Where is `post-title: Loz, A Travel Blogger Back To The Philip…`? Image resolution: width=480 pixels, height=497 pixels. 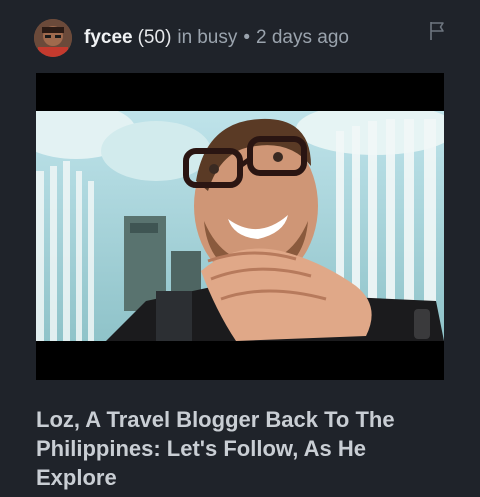
post-title: Loz, A Travel Blogger Back To The Philip… is located at coordinates (241, 448).